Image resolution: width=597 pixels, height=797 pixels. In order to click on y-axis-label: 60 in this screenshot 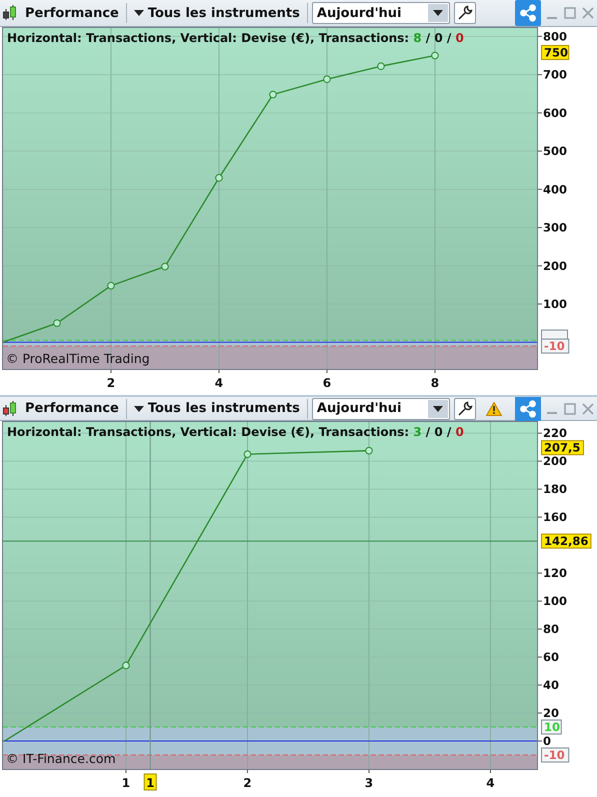, I will do `click(551, 657)`.